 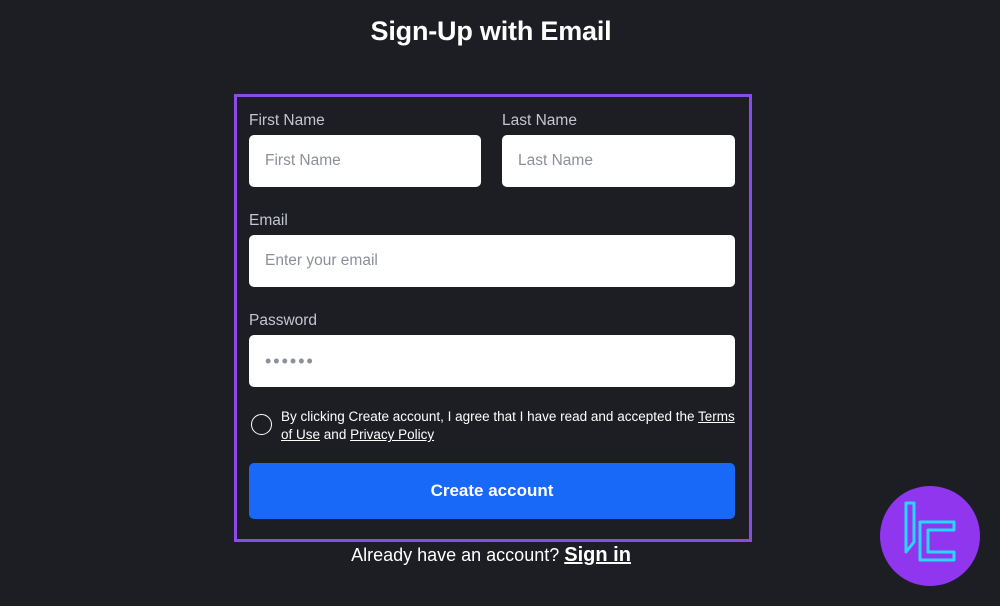 What do you see at coordinates (268, 220) in the screenshot?
I see `email-label: Email` at bounding box center [268, 220].